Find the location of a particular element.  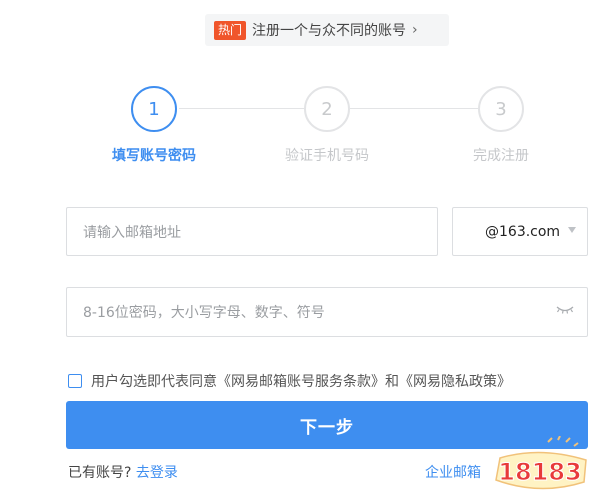

step-number: 2 is located at coordinates (327, 109).